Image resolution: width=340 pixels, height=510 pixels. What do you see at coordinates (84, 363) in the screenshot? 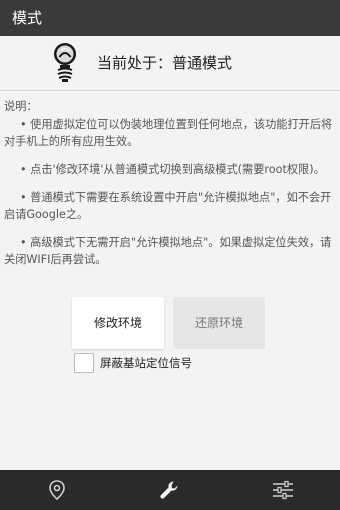
I see `block-cell-signal-checkbox` at bounding box center [84, 363].